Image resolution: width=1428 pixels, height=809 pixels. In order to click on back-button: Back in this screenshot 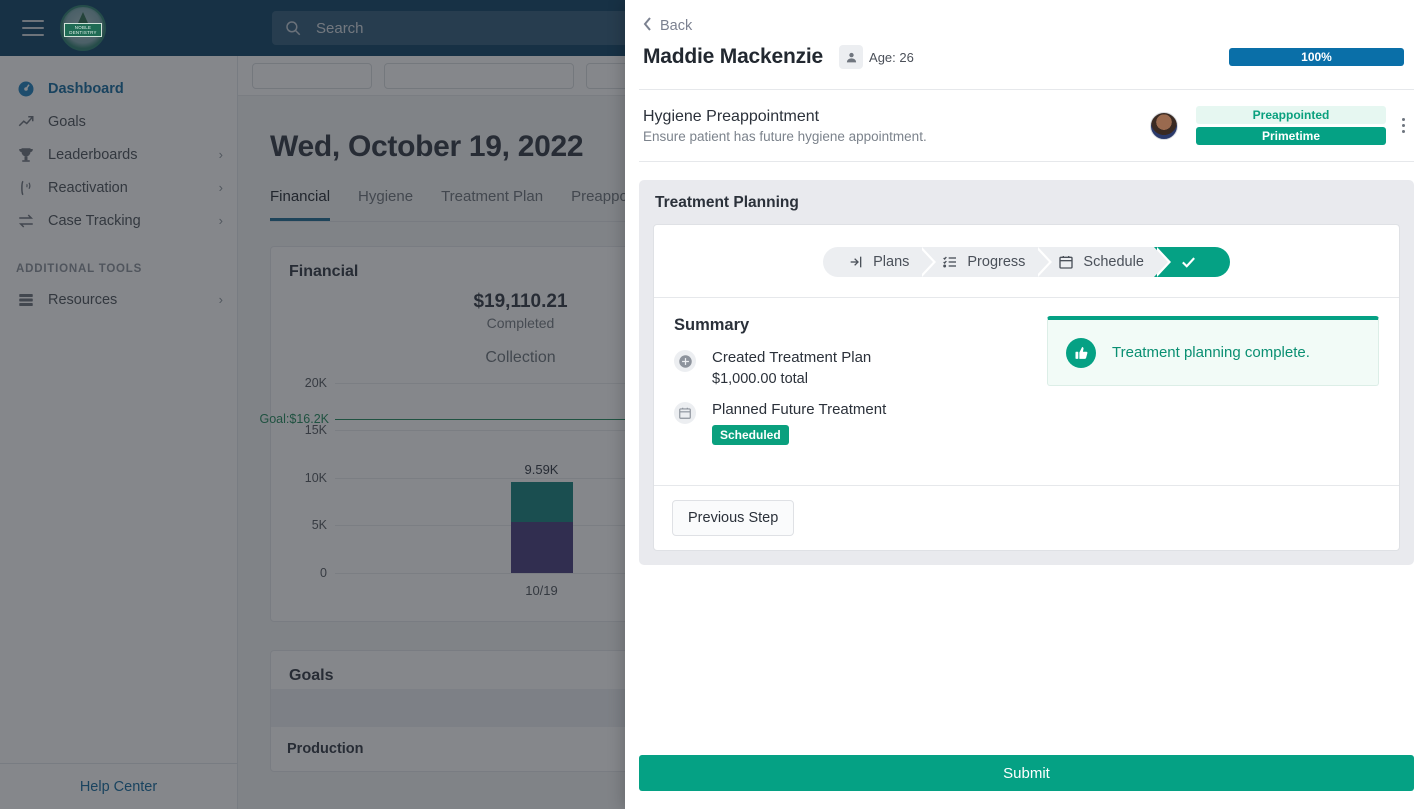, I will do `click(1026, 17)`.